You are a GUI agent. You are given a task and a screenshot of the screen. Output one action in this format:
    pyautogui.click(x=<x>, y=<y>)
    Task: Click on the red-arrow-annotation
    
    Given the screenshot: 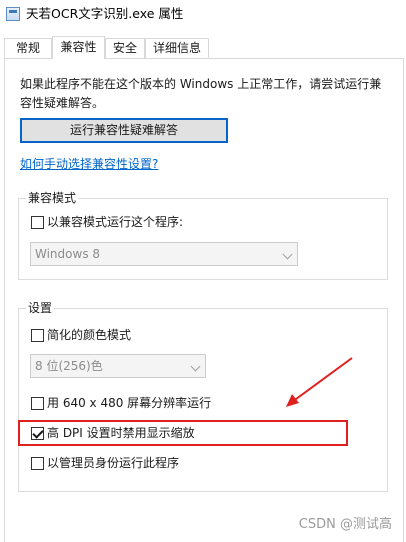 What is the action you would take?
    pyautogui.click(x=319, y=382)
    